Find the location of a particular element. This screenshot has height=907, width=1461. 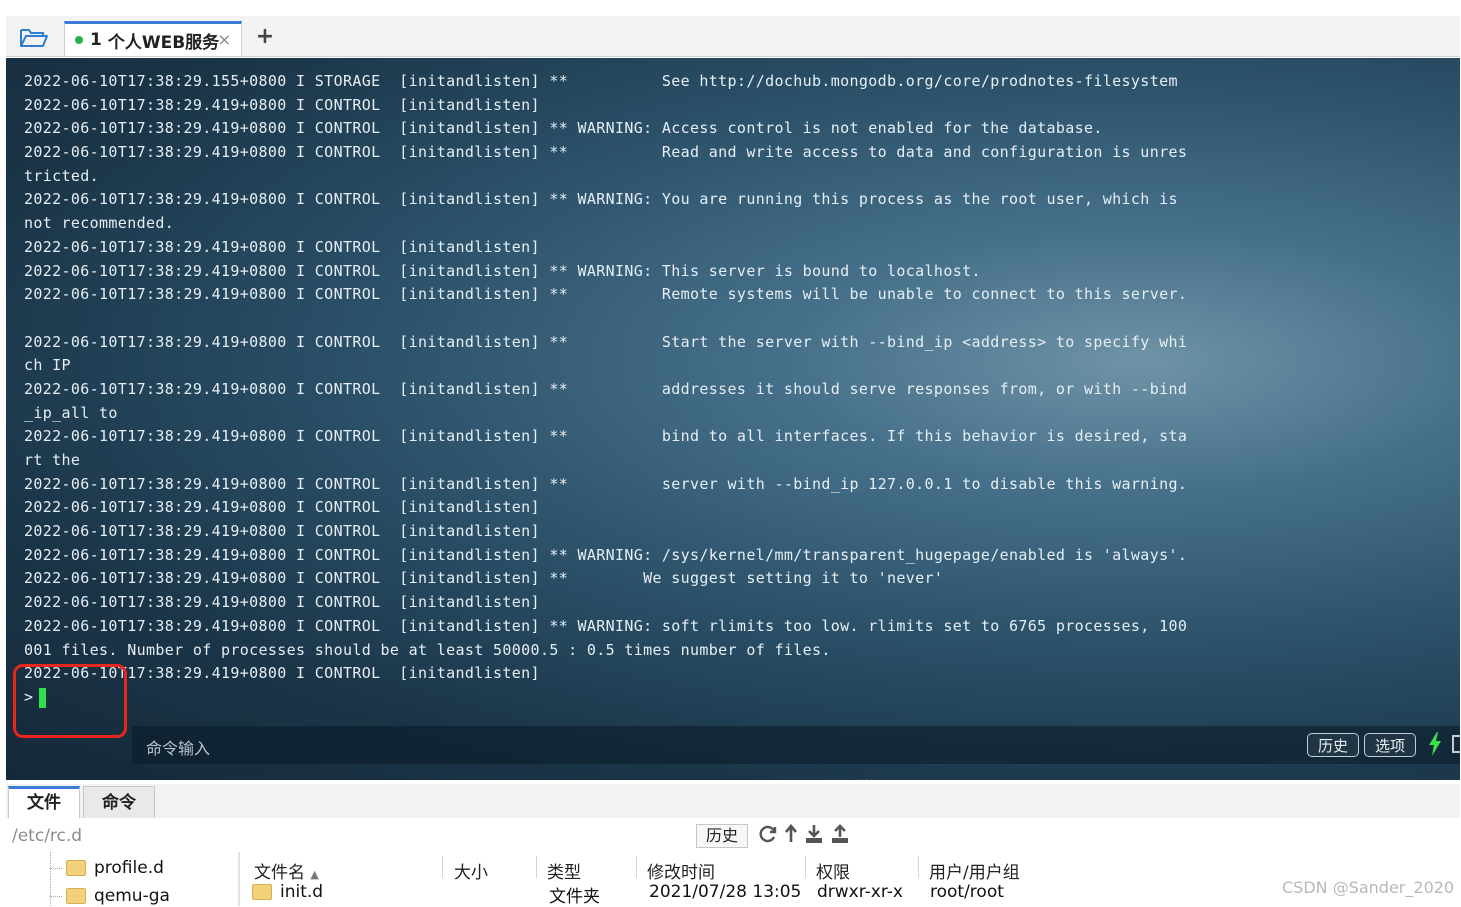

path-bar: /etc/rc.d 历史 is located at coordinates (733, 835).